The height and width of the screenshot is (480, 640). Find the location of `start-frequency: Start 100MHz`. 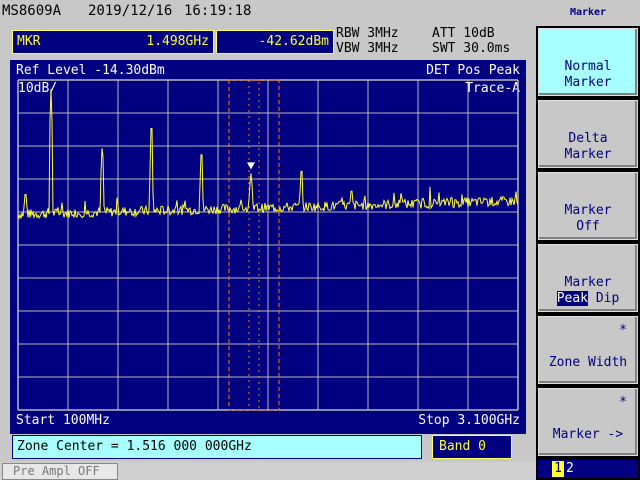

start-frequency: Start 100MHz is located at coordinates (63, 420).